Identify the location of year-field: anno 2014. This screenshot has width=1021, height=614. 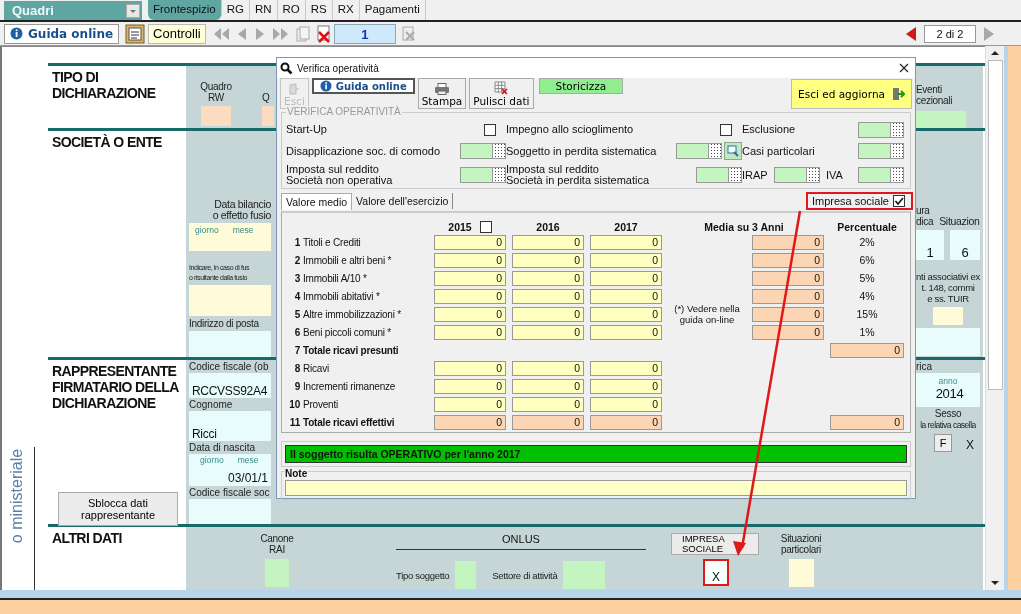
(948, 390).